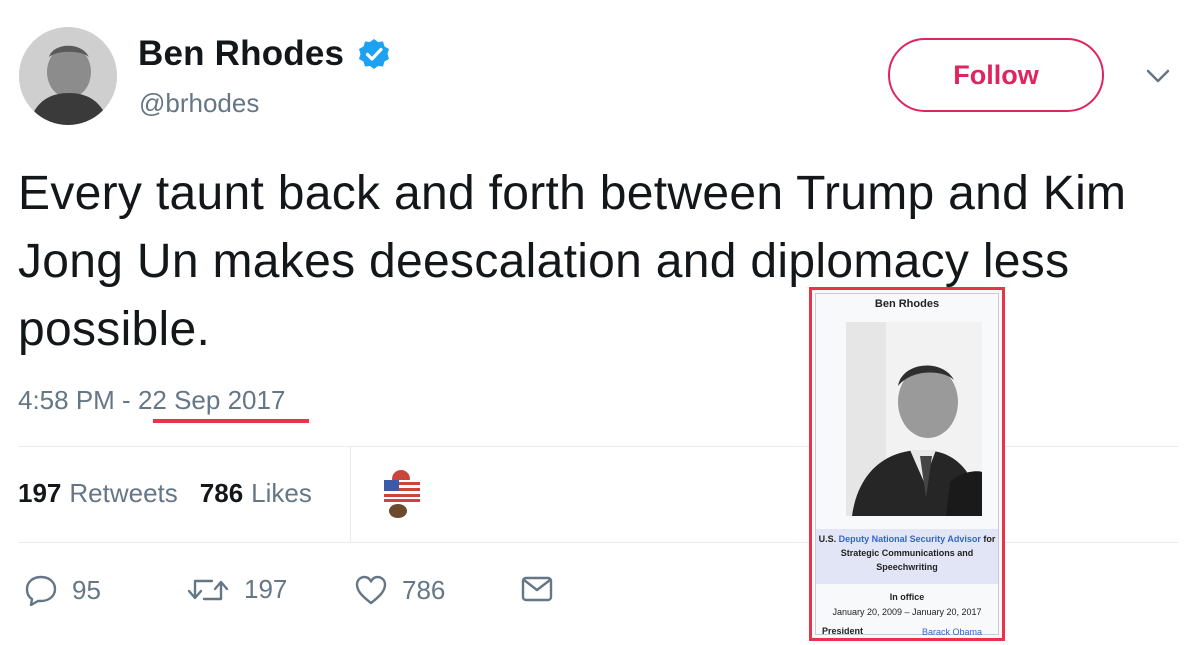 The image size is (1200, 645). I want to click on envelope-icon, so click(537, 589).